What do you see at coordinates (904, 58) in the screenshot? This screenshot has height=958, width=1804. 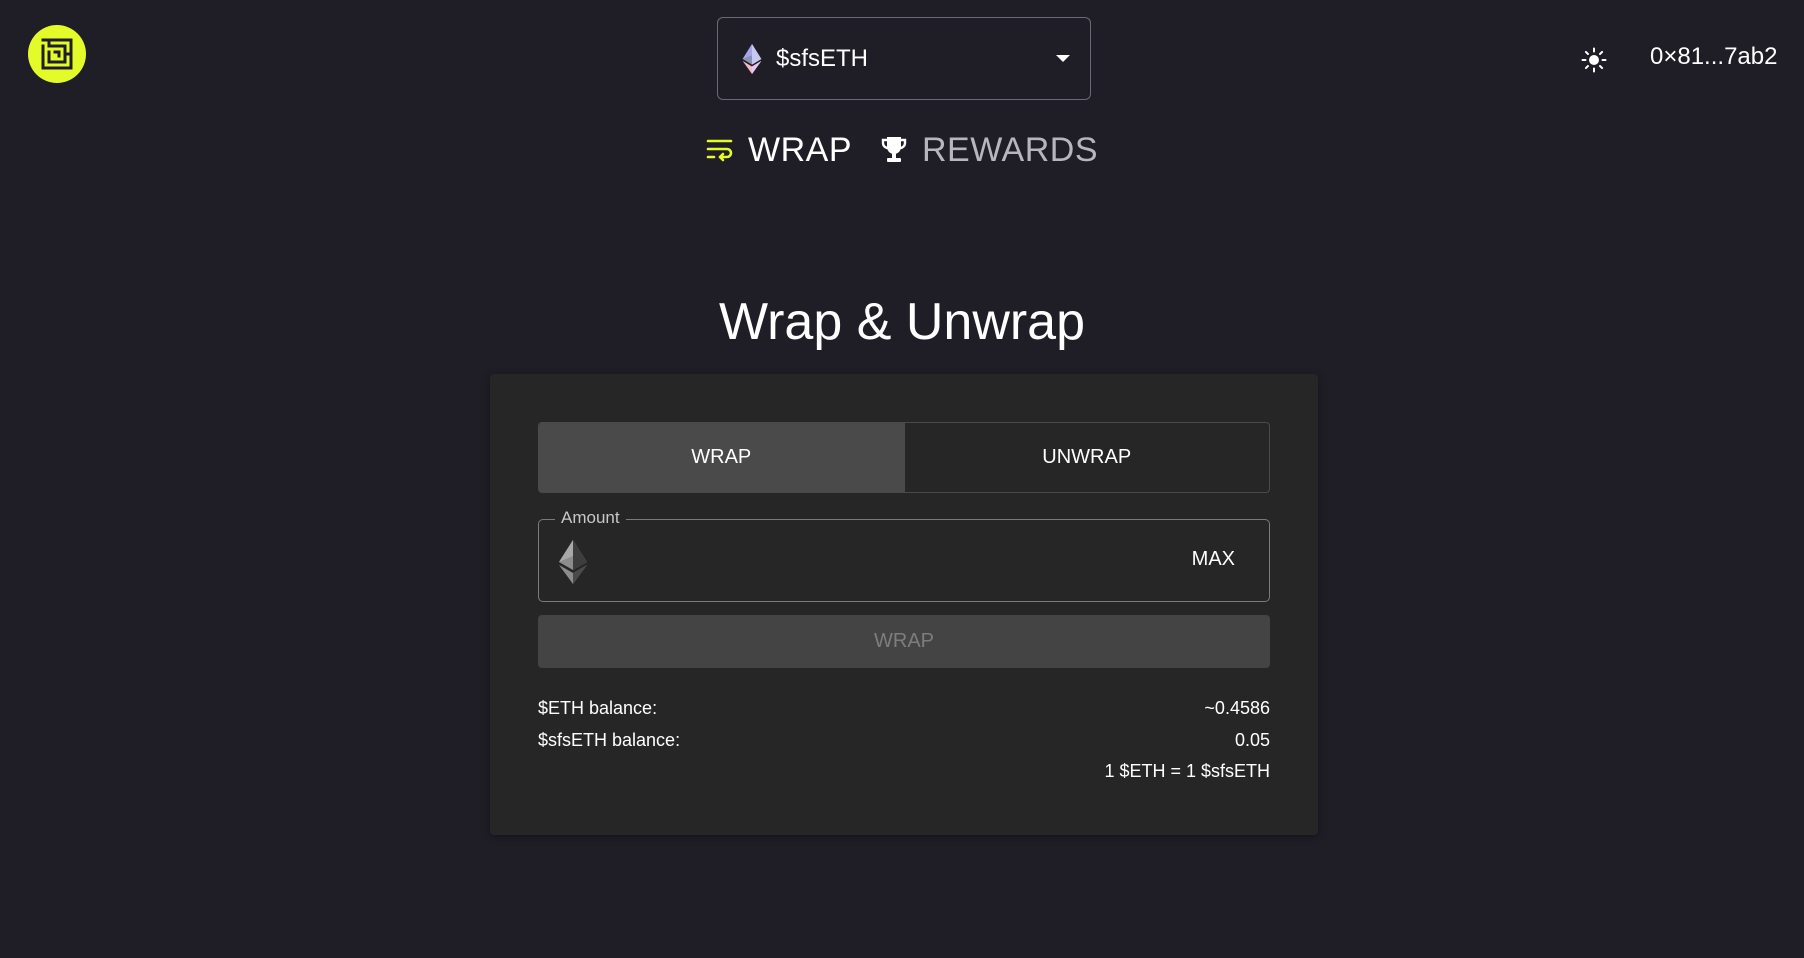 I see `token-selector: $sfsETH` at bounding box center [904, 58].